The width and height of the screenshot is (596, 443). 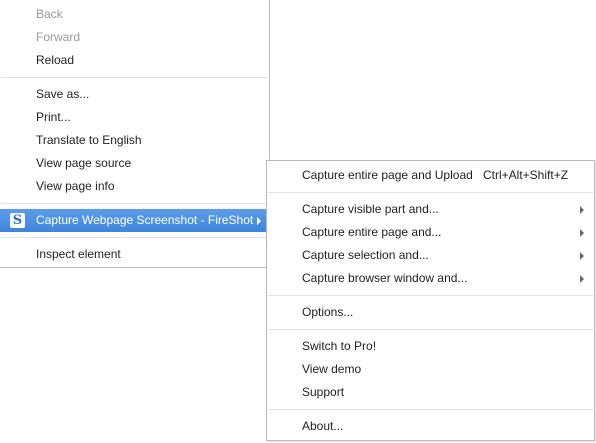 What do you see at coordinates (49, 14) in the screenshot?
I see `menu-item-back-label: Back` at bounding box center [49, 14].